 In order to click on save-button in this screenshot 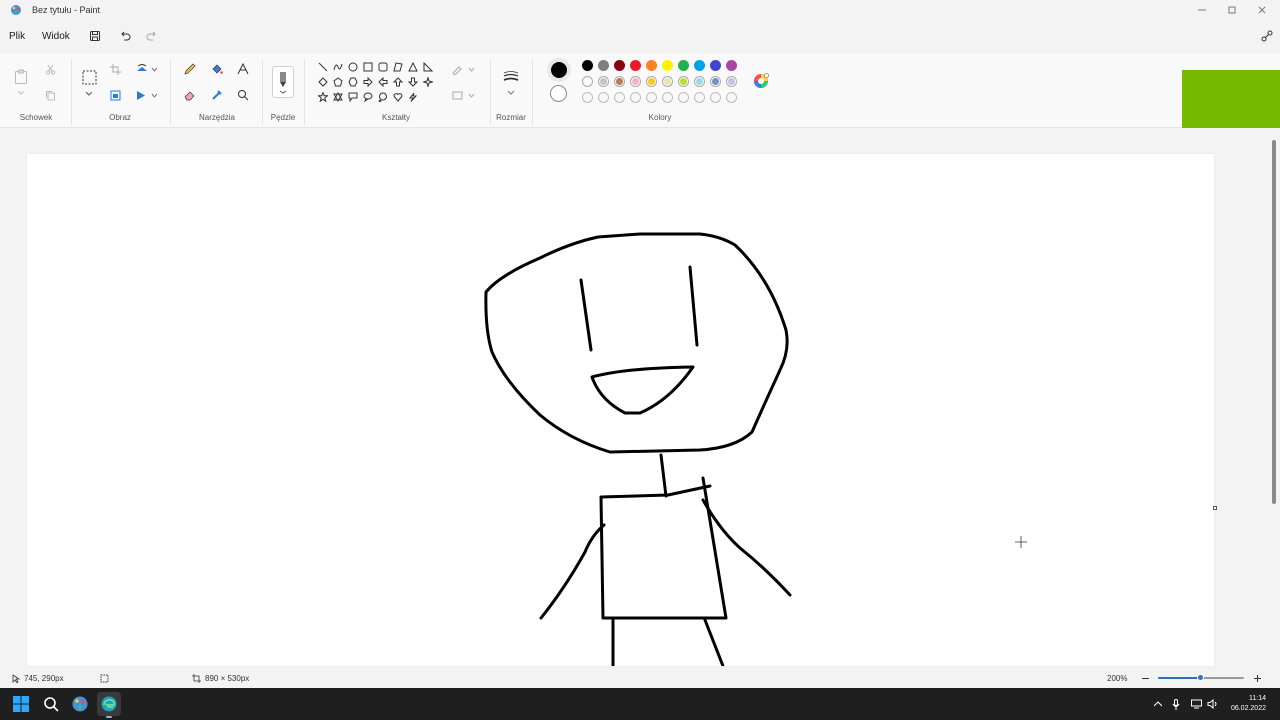, I will do `click(95, 36)`.